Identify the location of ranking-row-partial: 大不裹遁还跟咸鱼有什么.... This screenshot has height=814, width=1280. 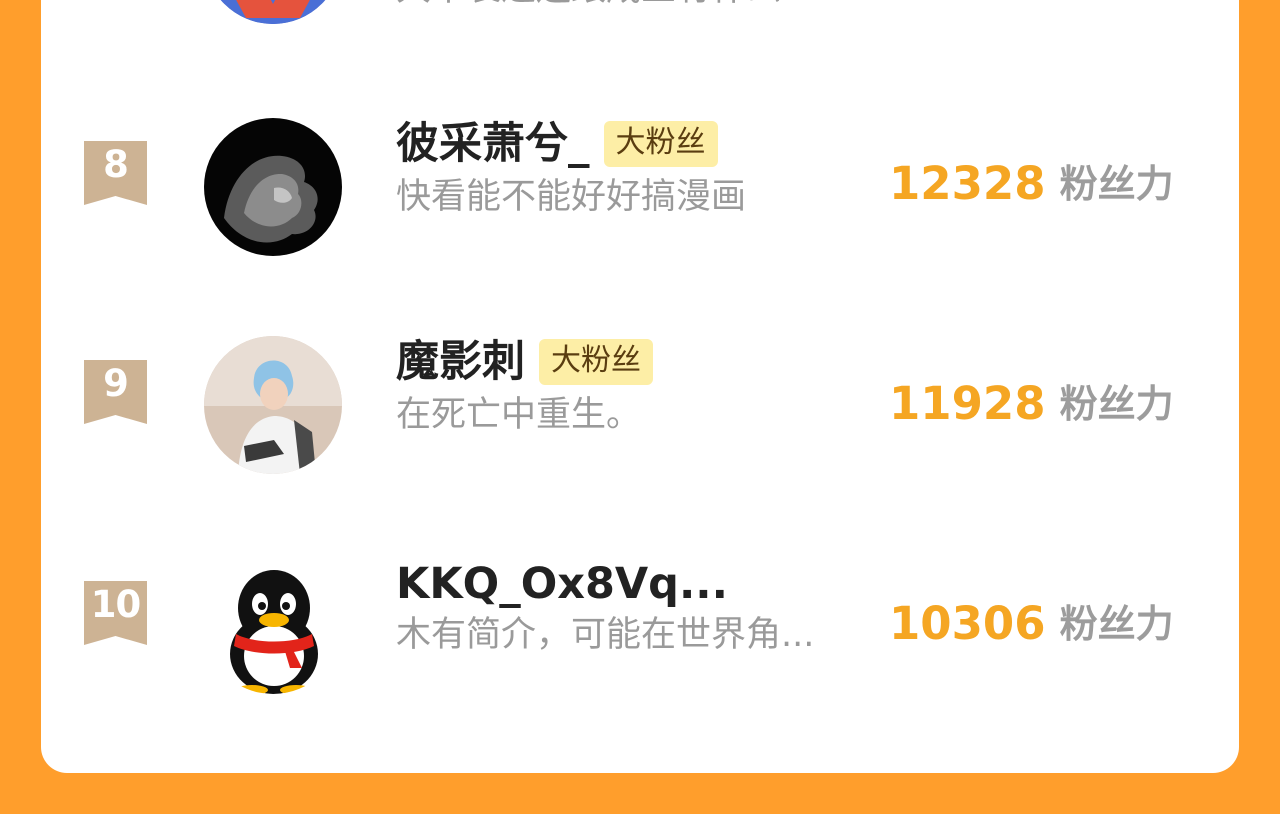
(640, 25).